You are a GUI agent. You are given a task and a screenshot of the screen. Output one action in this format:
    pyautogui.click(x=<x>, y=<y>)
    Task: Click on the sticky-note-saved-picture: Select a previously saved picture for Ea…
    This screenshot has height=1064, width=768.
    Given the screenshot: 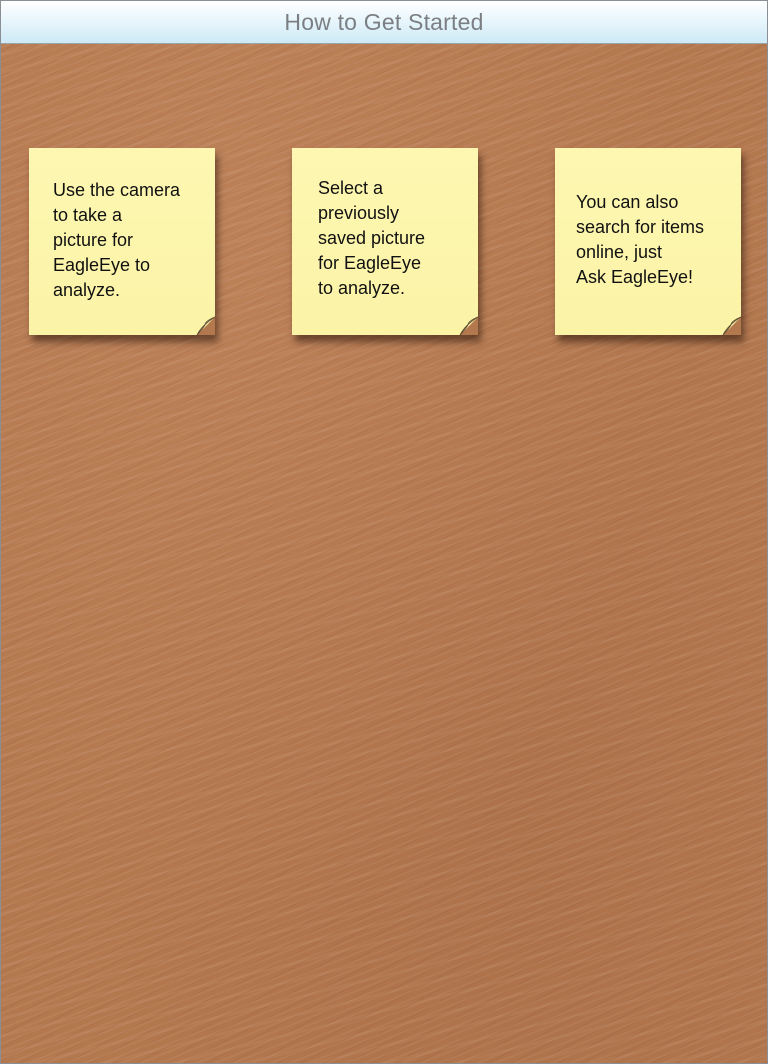 What is the action you would take?
    pyautogui.click(x=385, y=241)
    